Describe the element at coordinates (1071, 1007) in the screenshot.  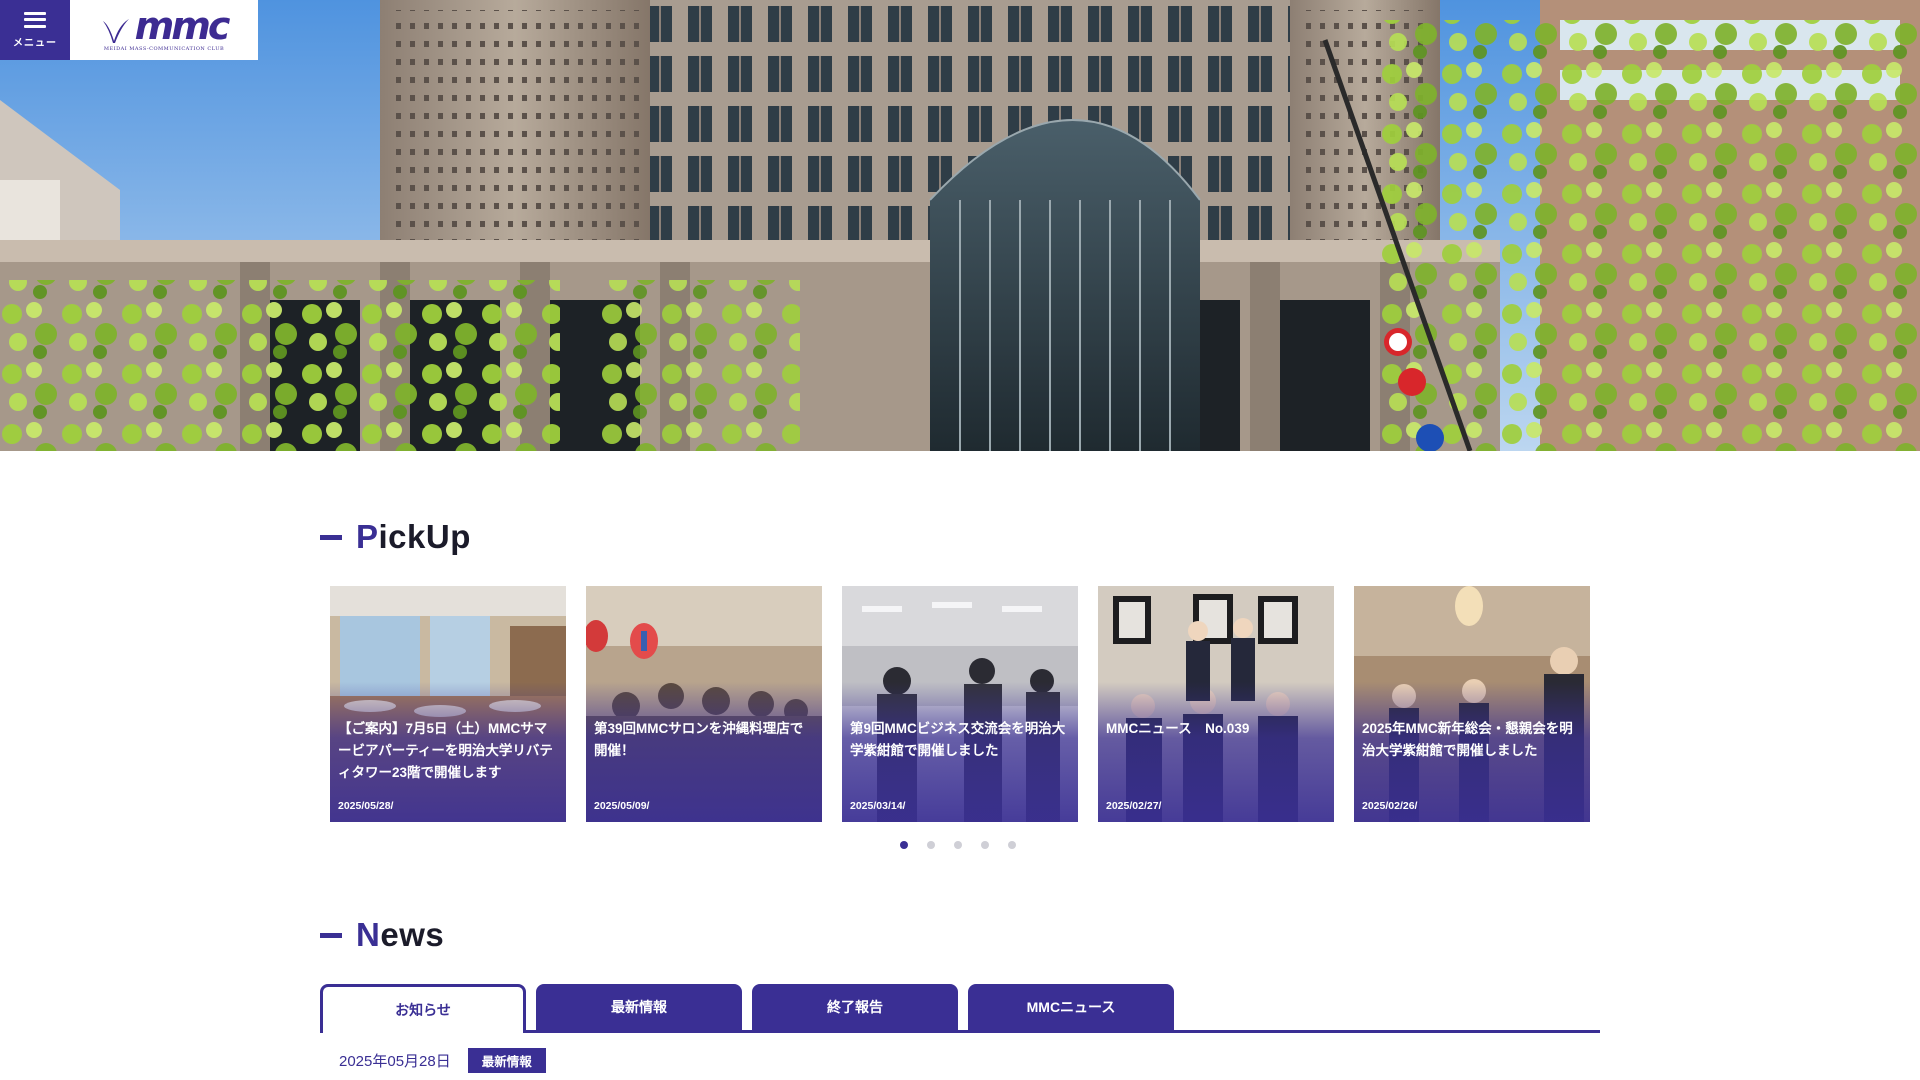
I see `tab-mmc-news: MMCニュース` at that location.